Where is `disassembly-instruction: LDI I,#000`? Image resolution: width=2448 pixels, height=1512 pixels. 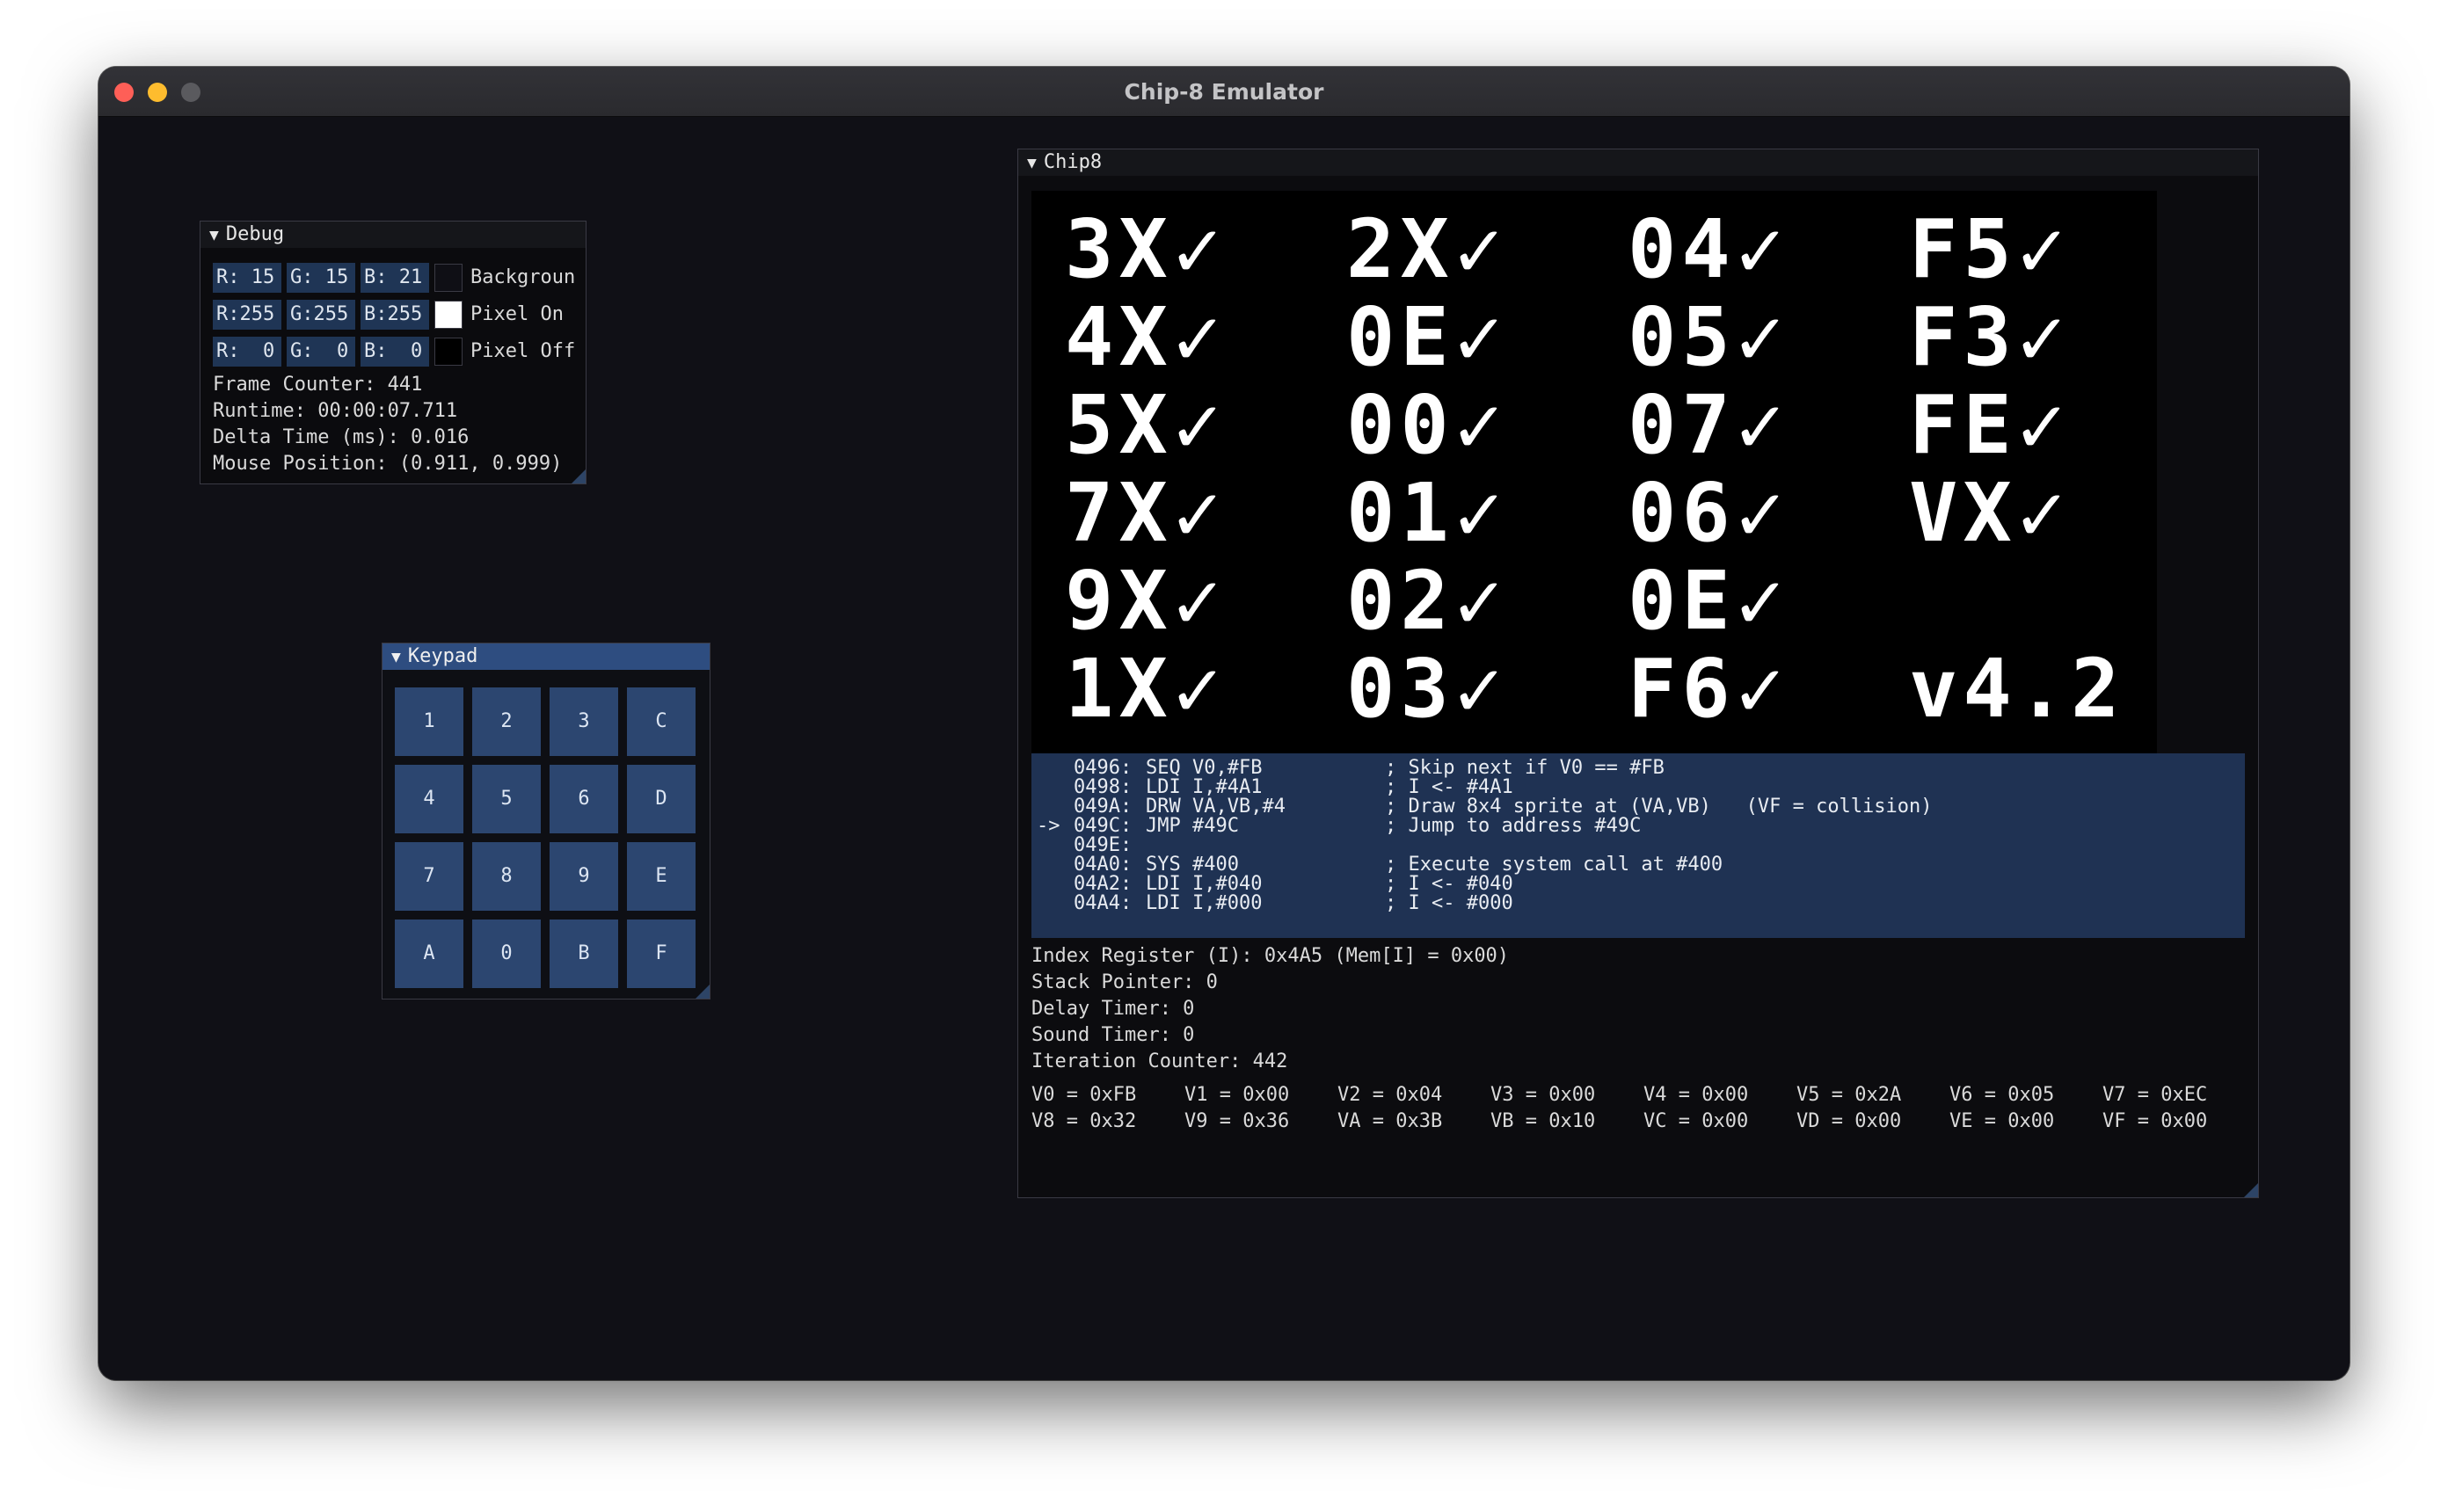
disassembly-instruction: LDI I,#000 is located at coordinates (1204, 903).